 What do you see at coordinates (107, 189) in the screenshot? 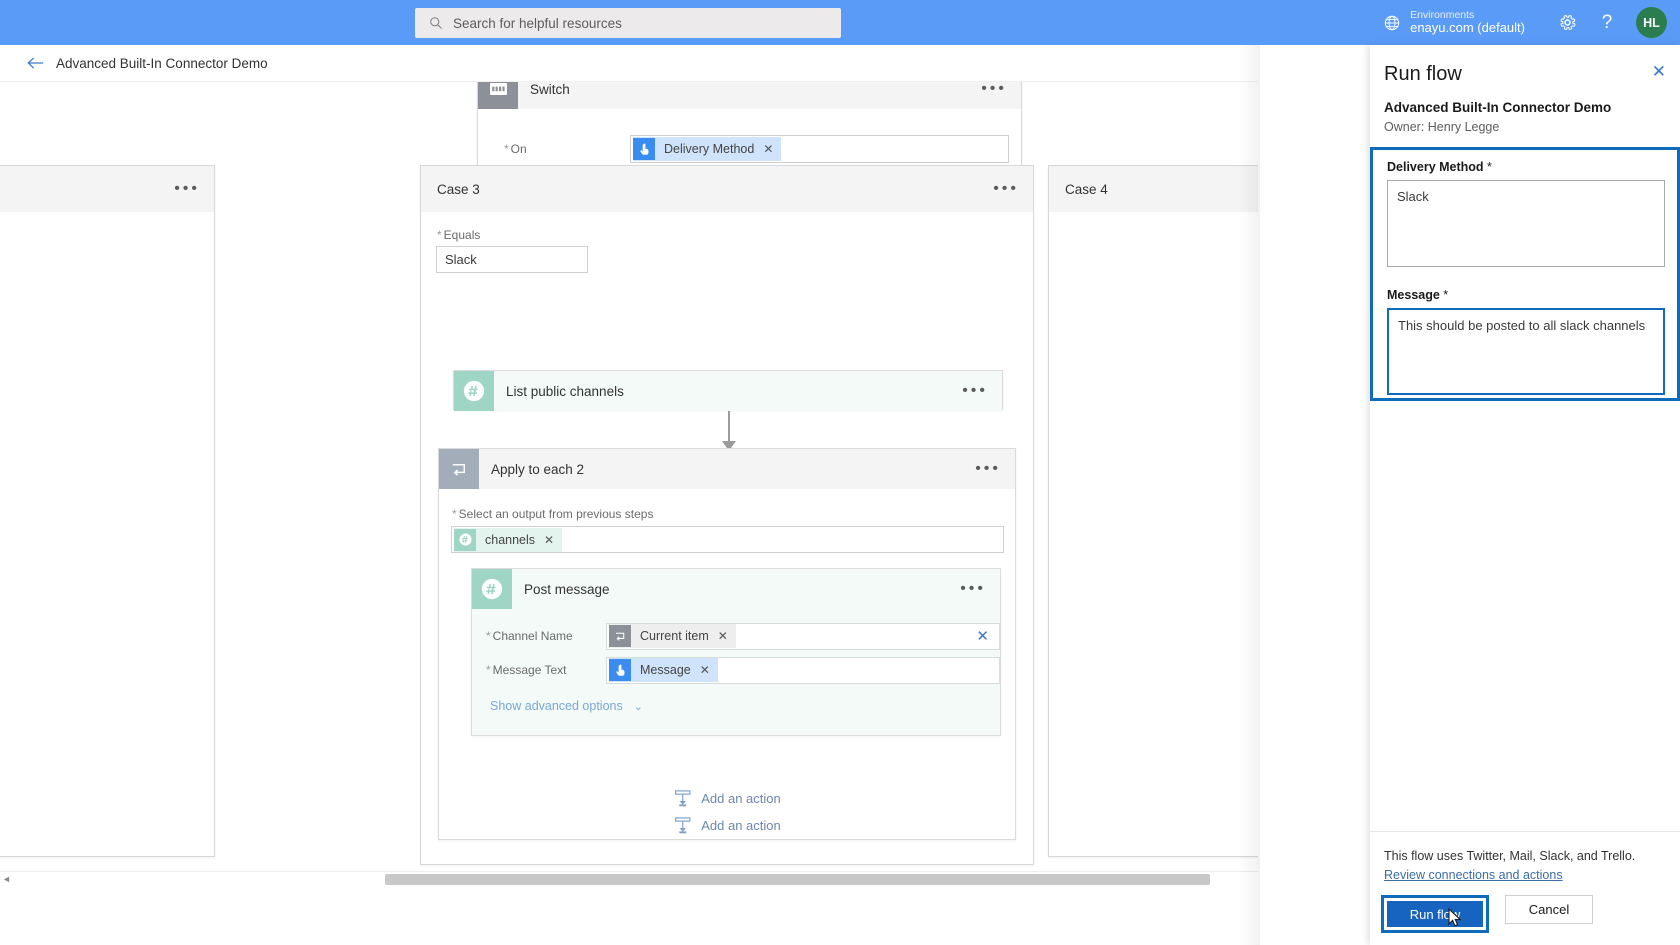
I see `case-left-header: •••` at bounding box center [107, 189].